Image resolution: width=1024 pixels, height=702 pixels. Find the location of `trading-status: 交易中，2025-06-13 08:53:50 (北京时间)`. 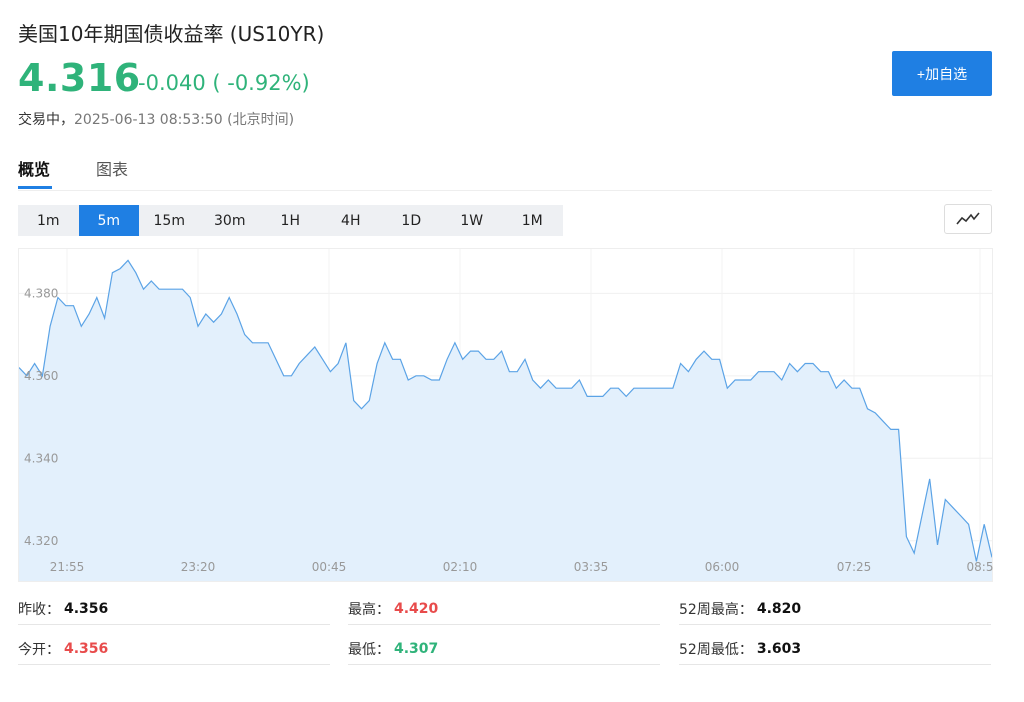

trading-status: 交易中，2025-06-13 08:53:50 (北京时间) is located at coordinates (156, 119).